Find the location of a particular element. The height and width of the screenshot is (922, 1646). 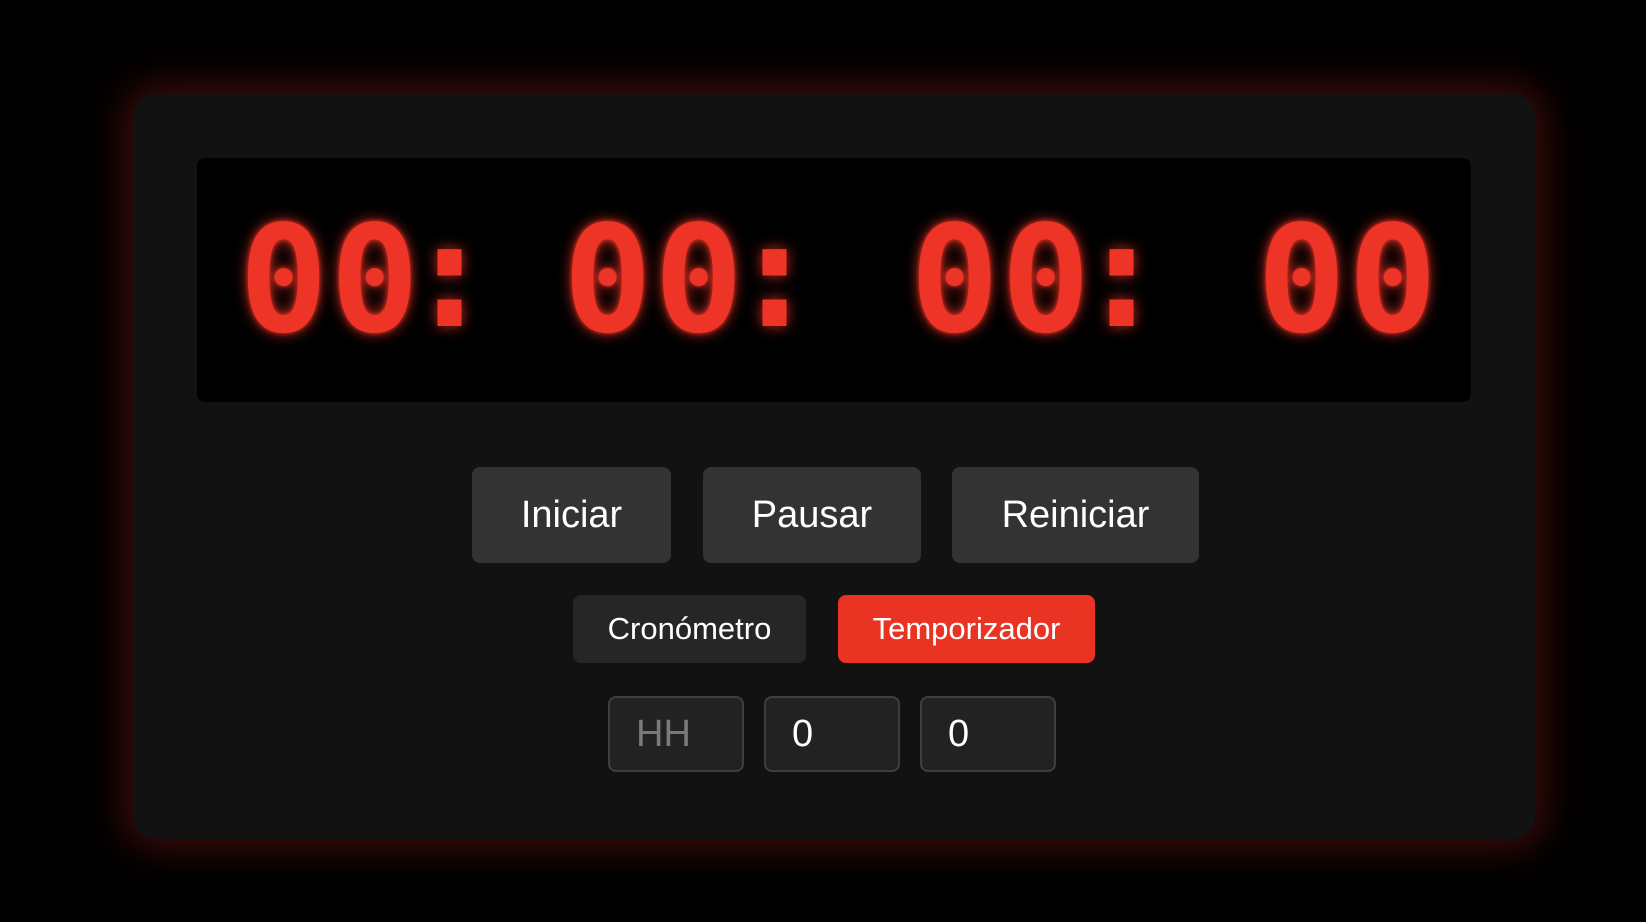

hours-digits: 00 is located at coordinates (330, 280).